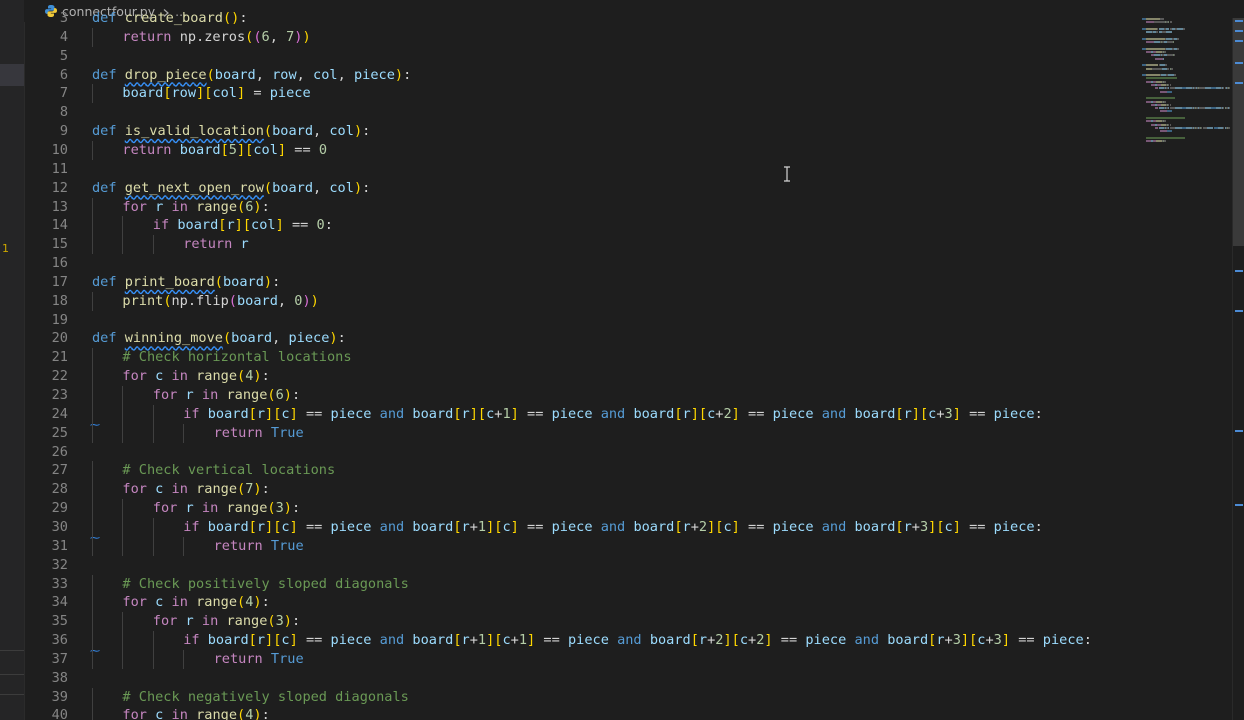 The image size is (1244, 720). Describe the element at coordinates (583, 565) in the screenshot. I see `code-line: 32` at that location.